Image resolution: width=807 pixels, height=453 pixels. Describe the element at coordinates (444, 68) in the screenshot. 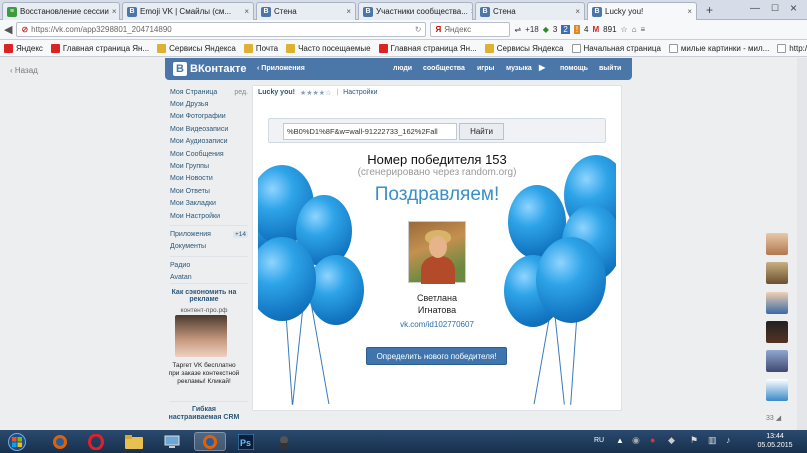

I see `nav-communities: сообщества` at that location.